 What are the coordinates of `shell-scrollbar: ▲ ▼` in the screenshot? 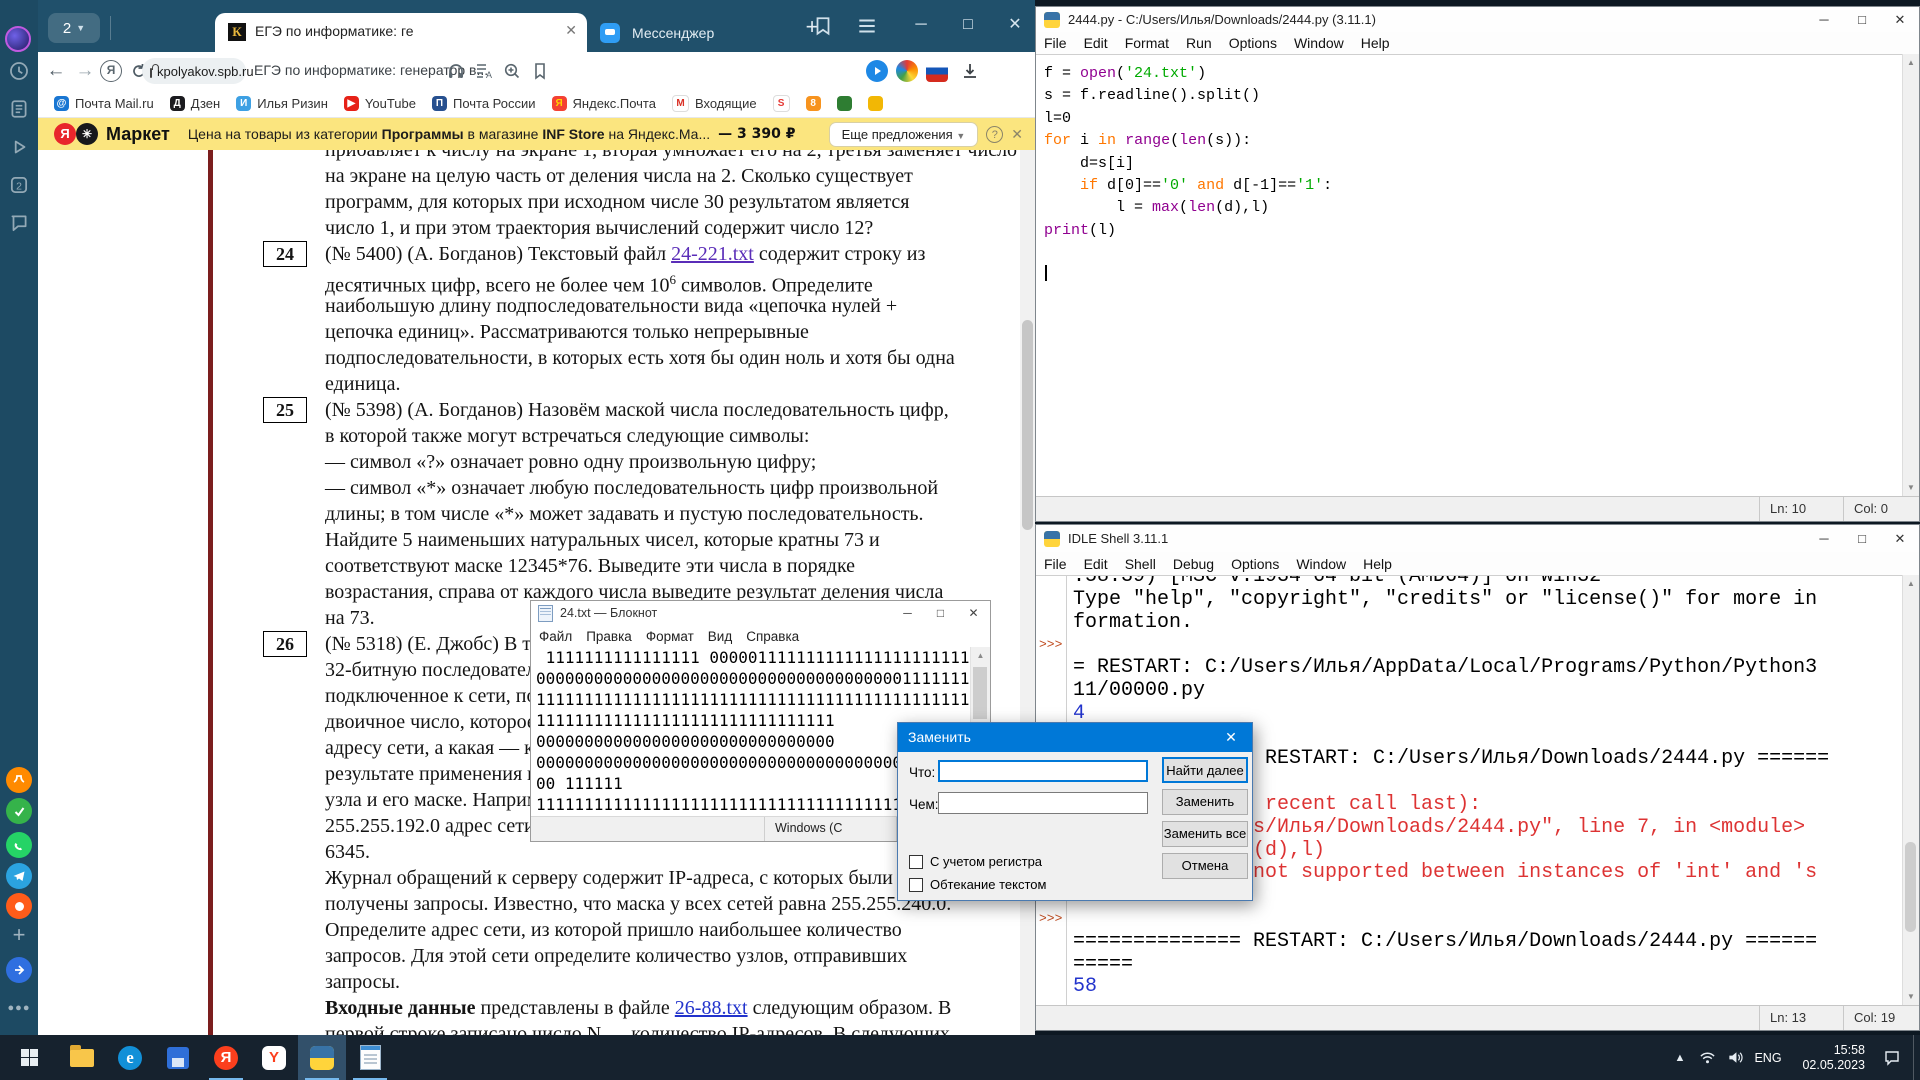 It's located at (1910, 790).